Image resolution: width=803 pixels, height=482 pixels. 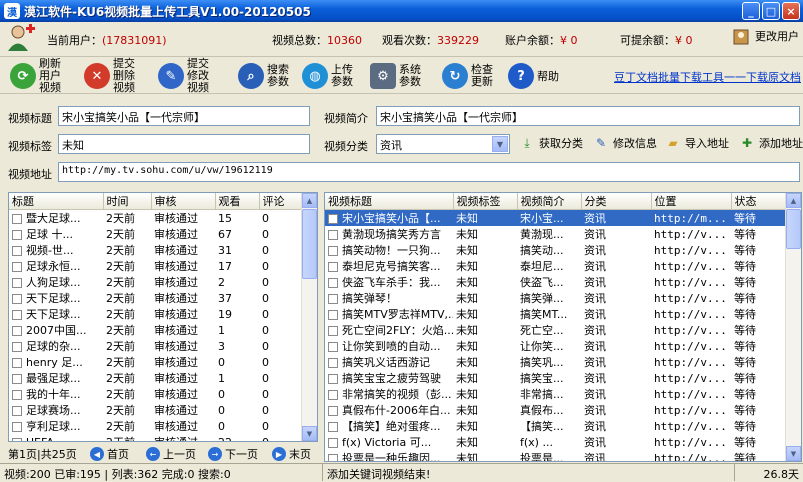 I want to click on right-scrollbar: ▲ ▼, so click(x=793, y=327).